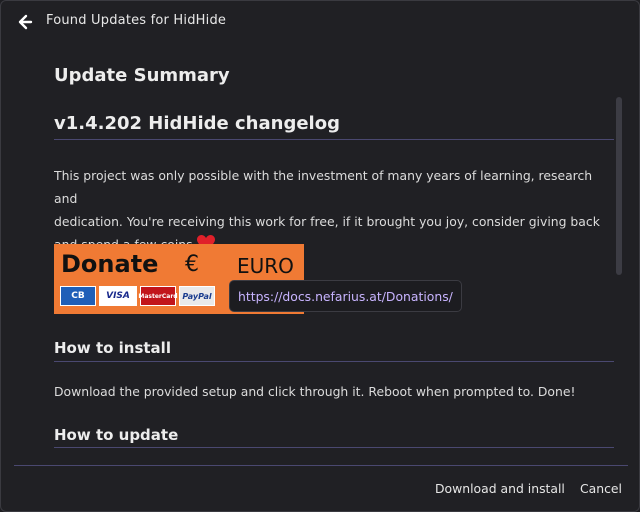  Describe the element at coordinates (345, 296) in the screenshot. I see `link-tooltip: https://docs.nefarius.at/Donations/` at that location.